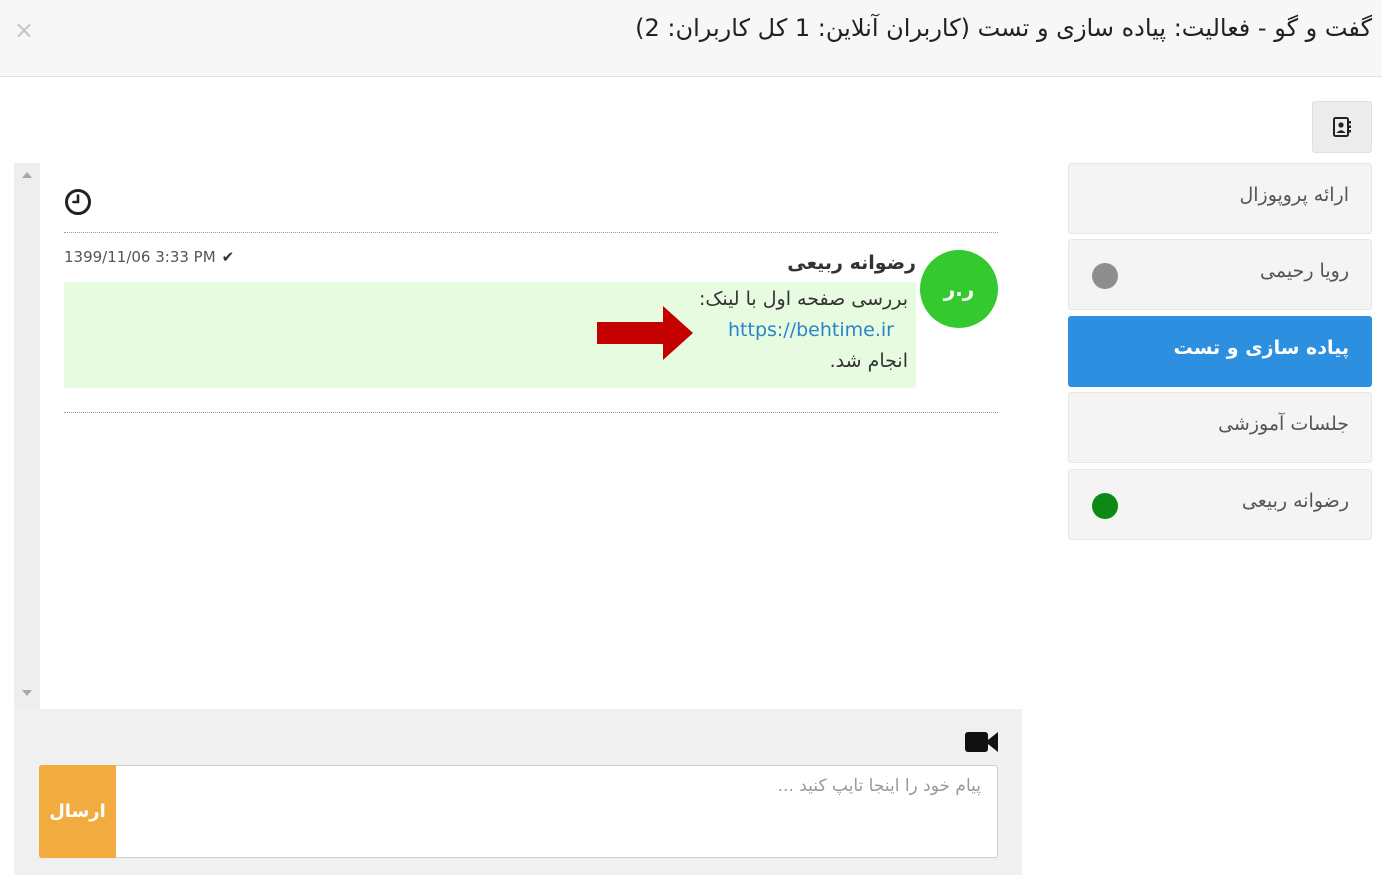  Describe the element at coordinates (140, 257) in the screenshot. I see `timestamp-text: 1399/11/06 3:33 PM` at that location.